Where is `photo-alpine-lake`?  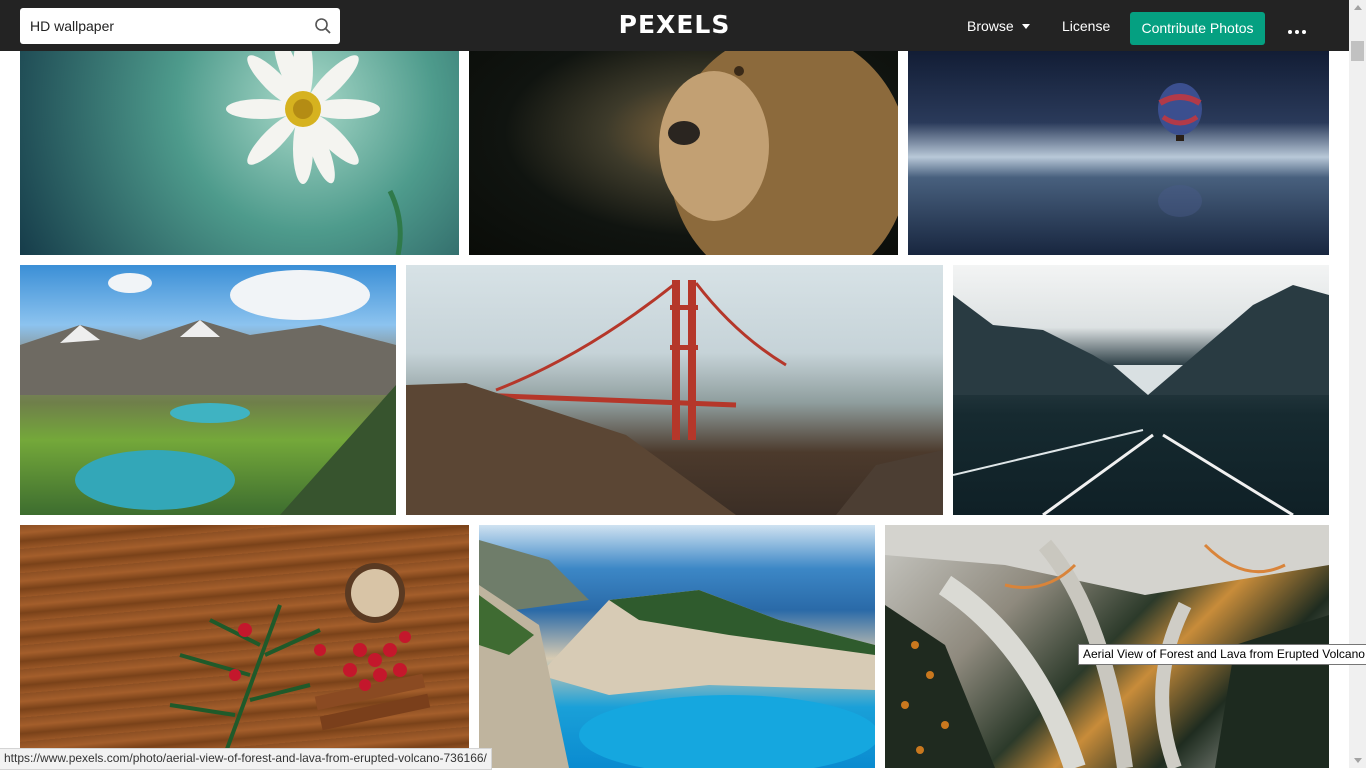 photo-alpine-lake is located at coordinates (208, 390).